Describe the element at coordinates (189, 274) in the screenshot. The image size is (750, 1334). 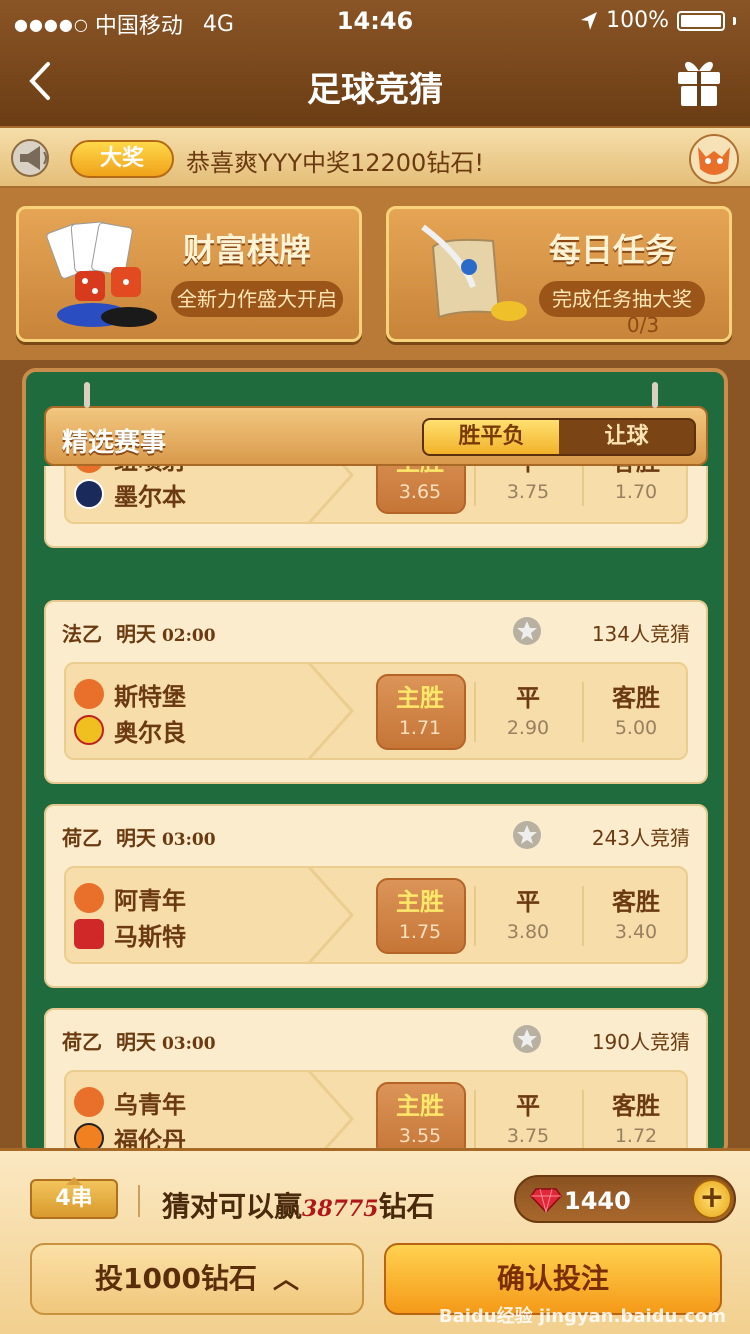
I see `fortune-cards-card: 财富棋牌 全新力作盛大开启` at that location.